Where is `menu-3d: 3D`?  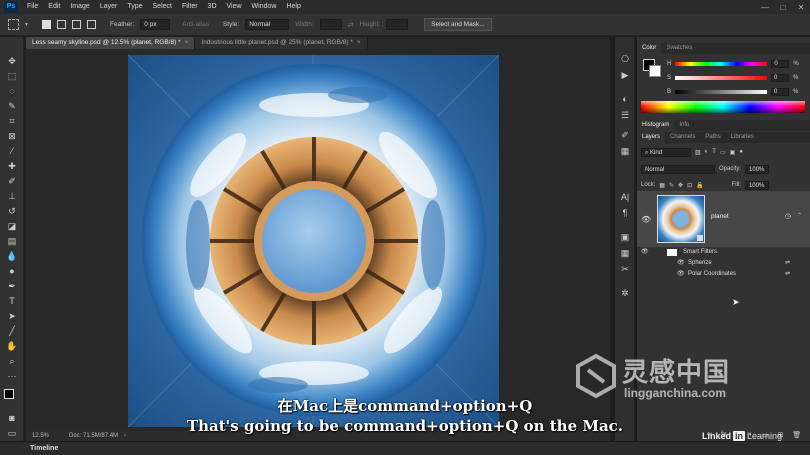 menu-3d: 3D is located at coordinates (212, 7).